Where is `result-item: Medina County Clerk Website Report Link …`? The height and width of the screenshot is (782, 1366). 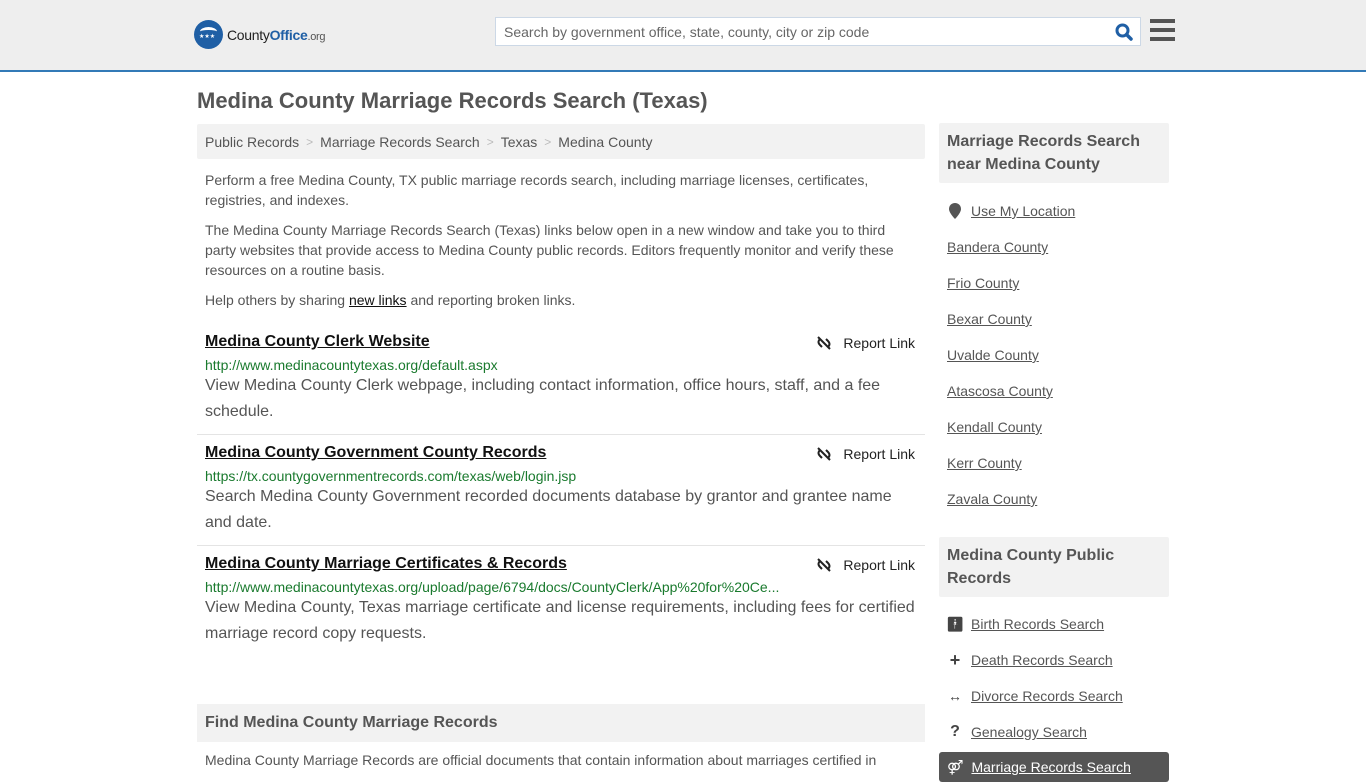
result-item: Medina County Clerk Website Report Link … is located at coordinates (561, 379).